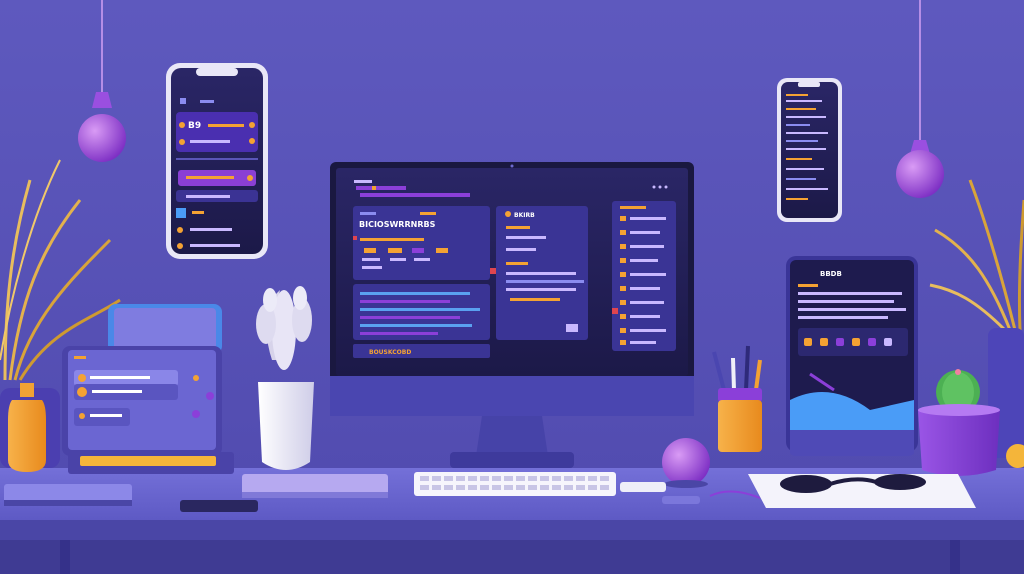  I want to click on monitor-footer-text: BOUSKCOBD, so click(390, 352).